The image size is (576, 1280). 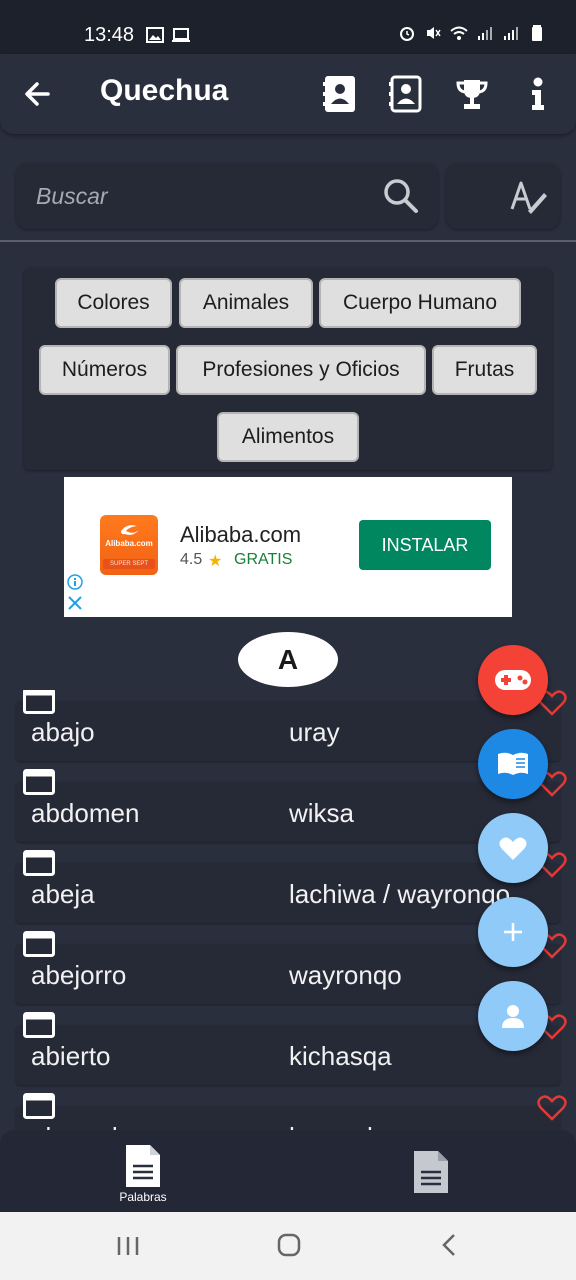 What do you see at coordinates (104, 370) in the screenshot?
I see `category-button: Números` at bounding box center [104, 370].